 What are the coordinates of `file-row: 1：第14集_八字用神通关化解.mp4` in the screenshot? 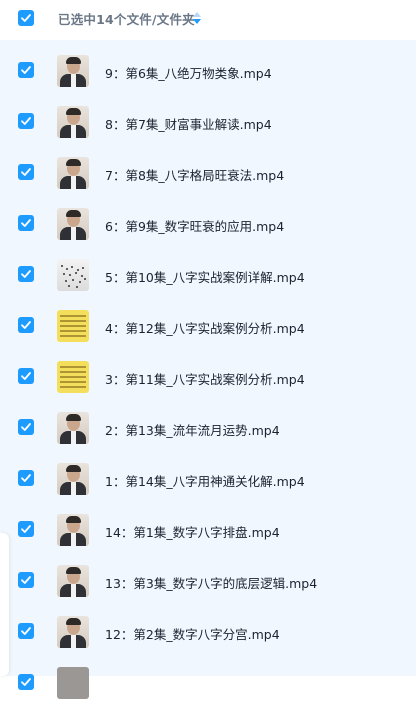 It's located at (208, 476).